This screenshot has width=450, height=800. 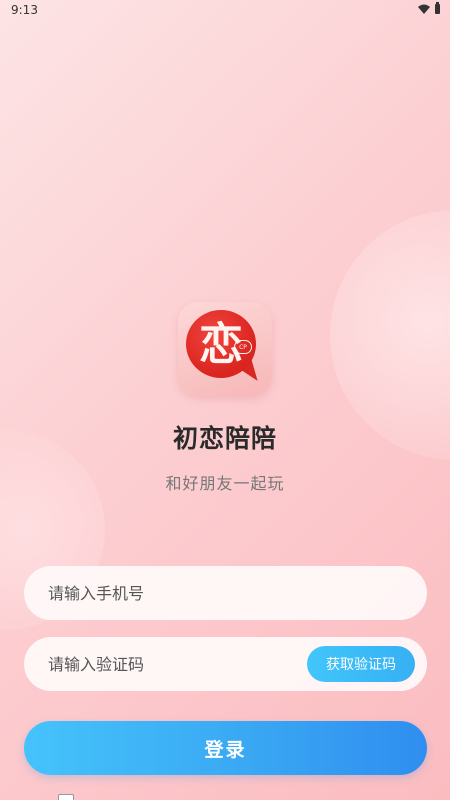 What do you see at coordinates (225, 11) in the screenshot?
I see `status-bar: 9:13` at bounding box center [225, 11].